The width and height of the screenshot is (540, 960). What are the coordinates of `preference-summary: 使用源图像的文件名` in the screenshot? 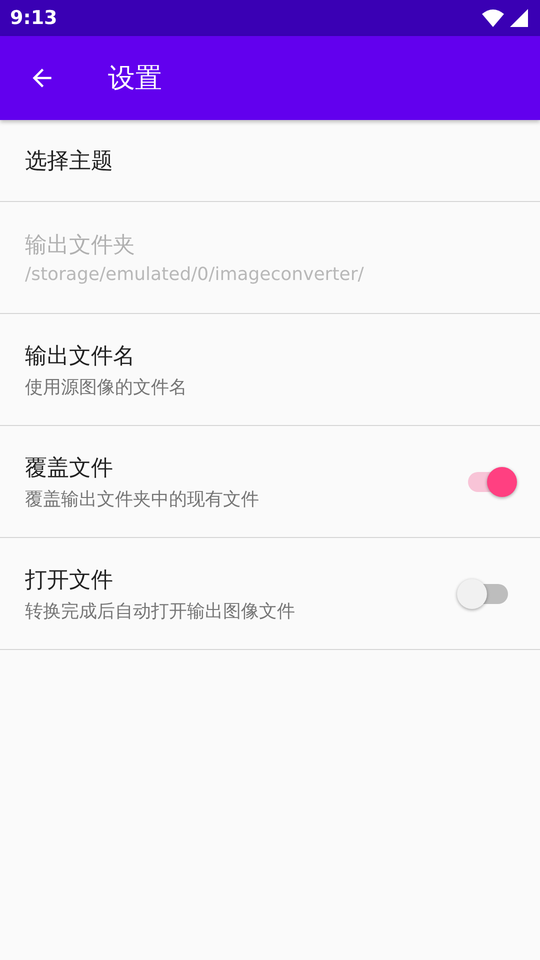 It's located at (106, 387).